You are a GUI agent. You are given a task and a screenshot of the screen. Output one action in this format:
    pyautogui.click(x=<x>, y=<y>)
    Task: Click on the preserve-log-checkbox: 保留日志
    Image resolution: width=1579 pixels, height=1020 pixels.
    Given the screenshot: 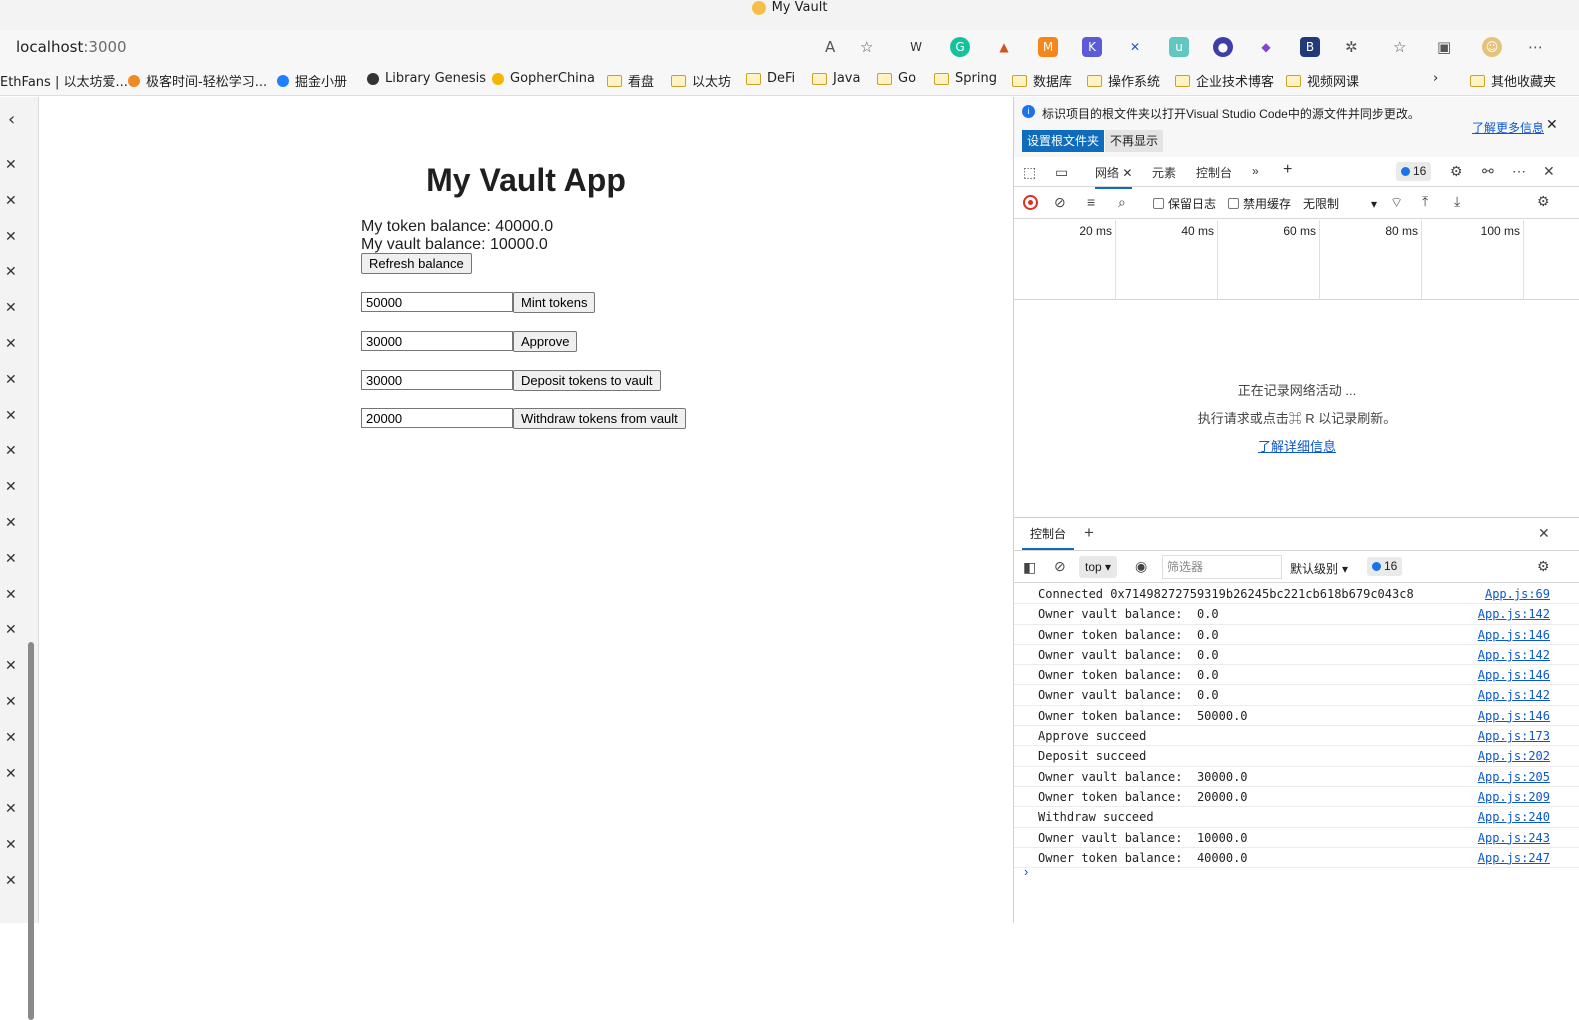 What is the action you would take?
    pyautogui.click(x=1184, y=203)
    